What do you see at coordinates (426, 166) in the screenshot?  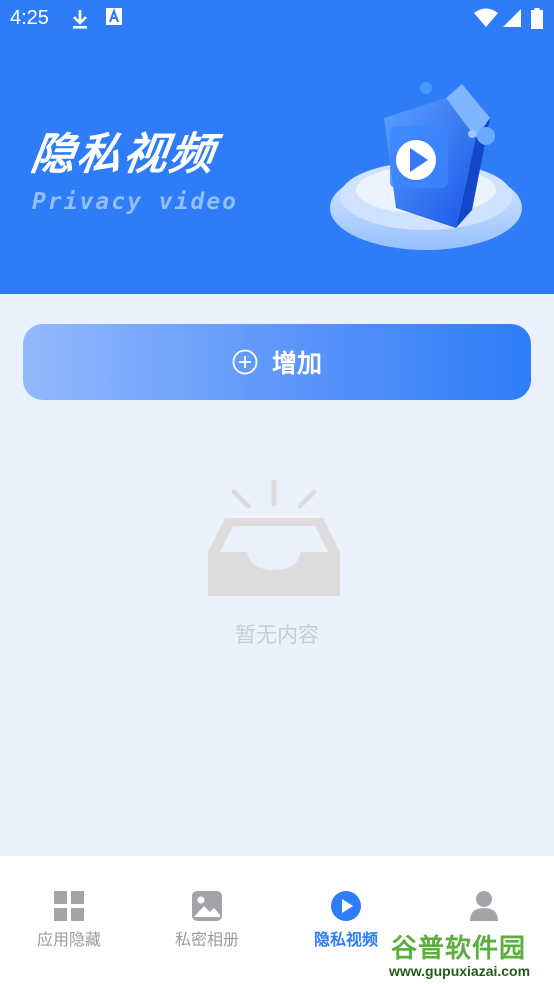 I see `video-cube-illustration` at bounding box center [426, 166].